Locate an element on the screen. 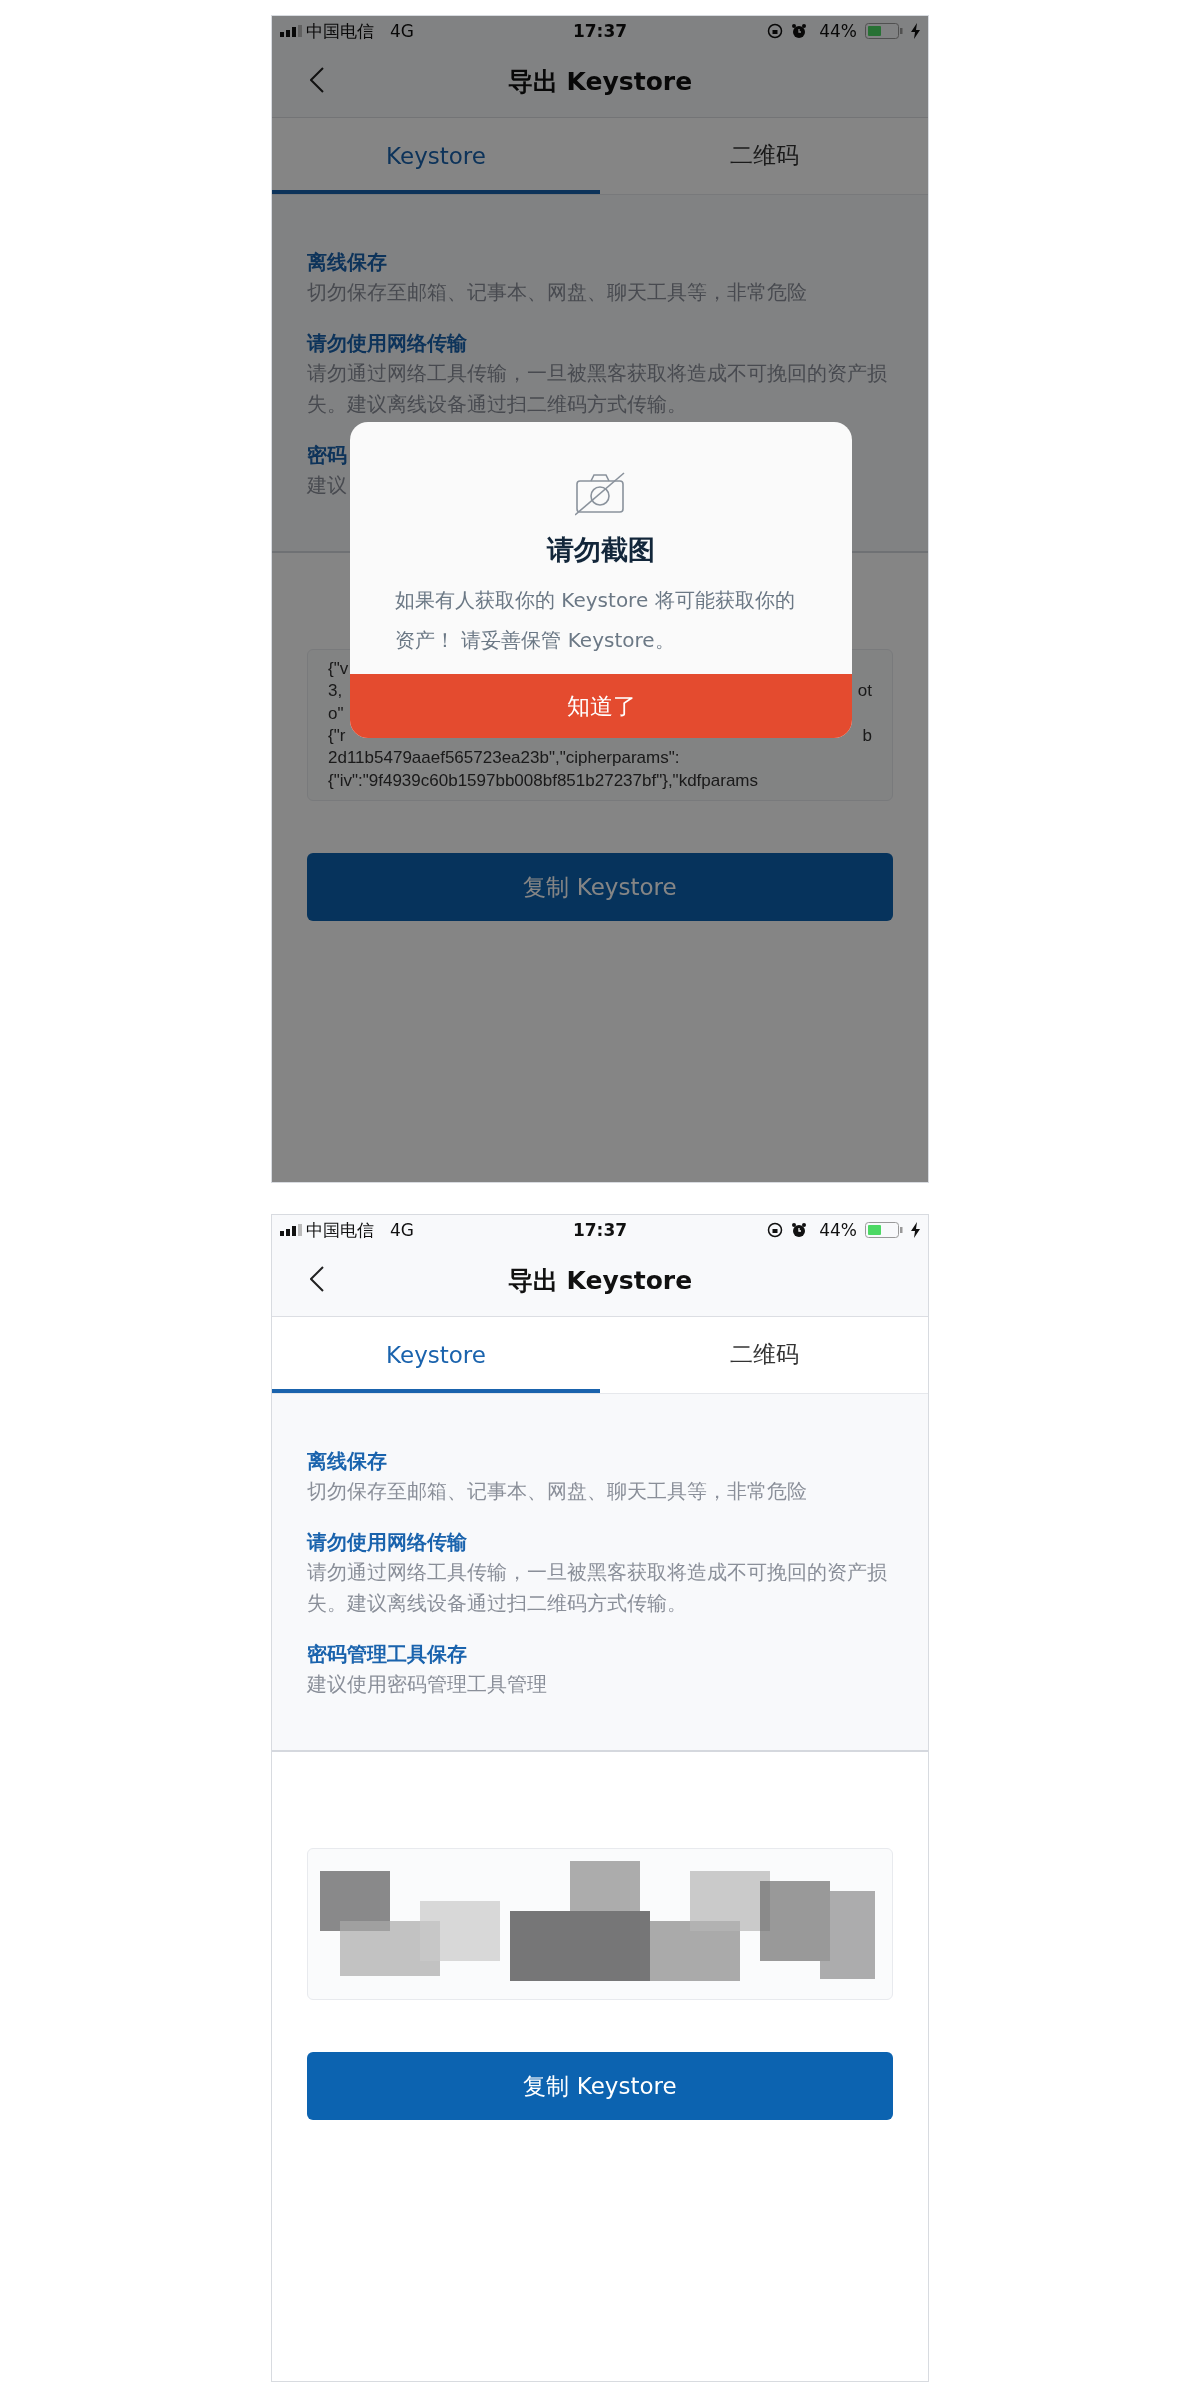 This screenshot has height=2400, width=1200. dialog-message: 如果有人获取你的 Keystore 将可能获取你的资产！ 请妥善保管 Keystore。 is located at coordinates (595, 620).